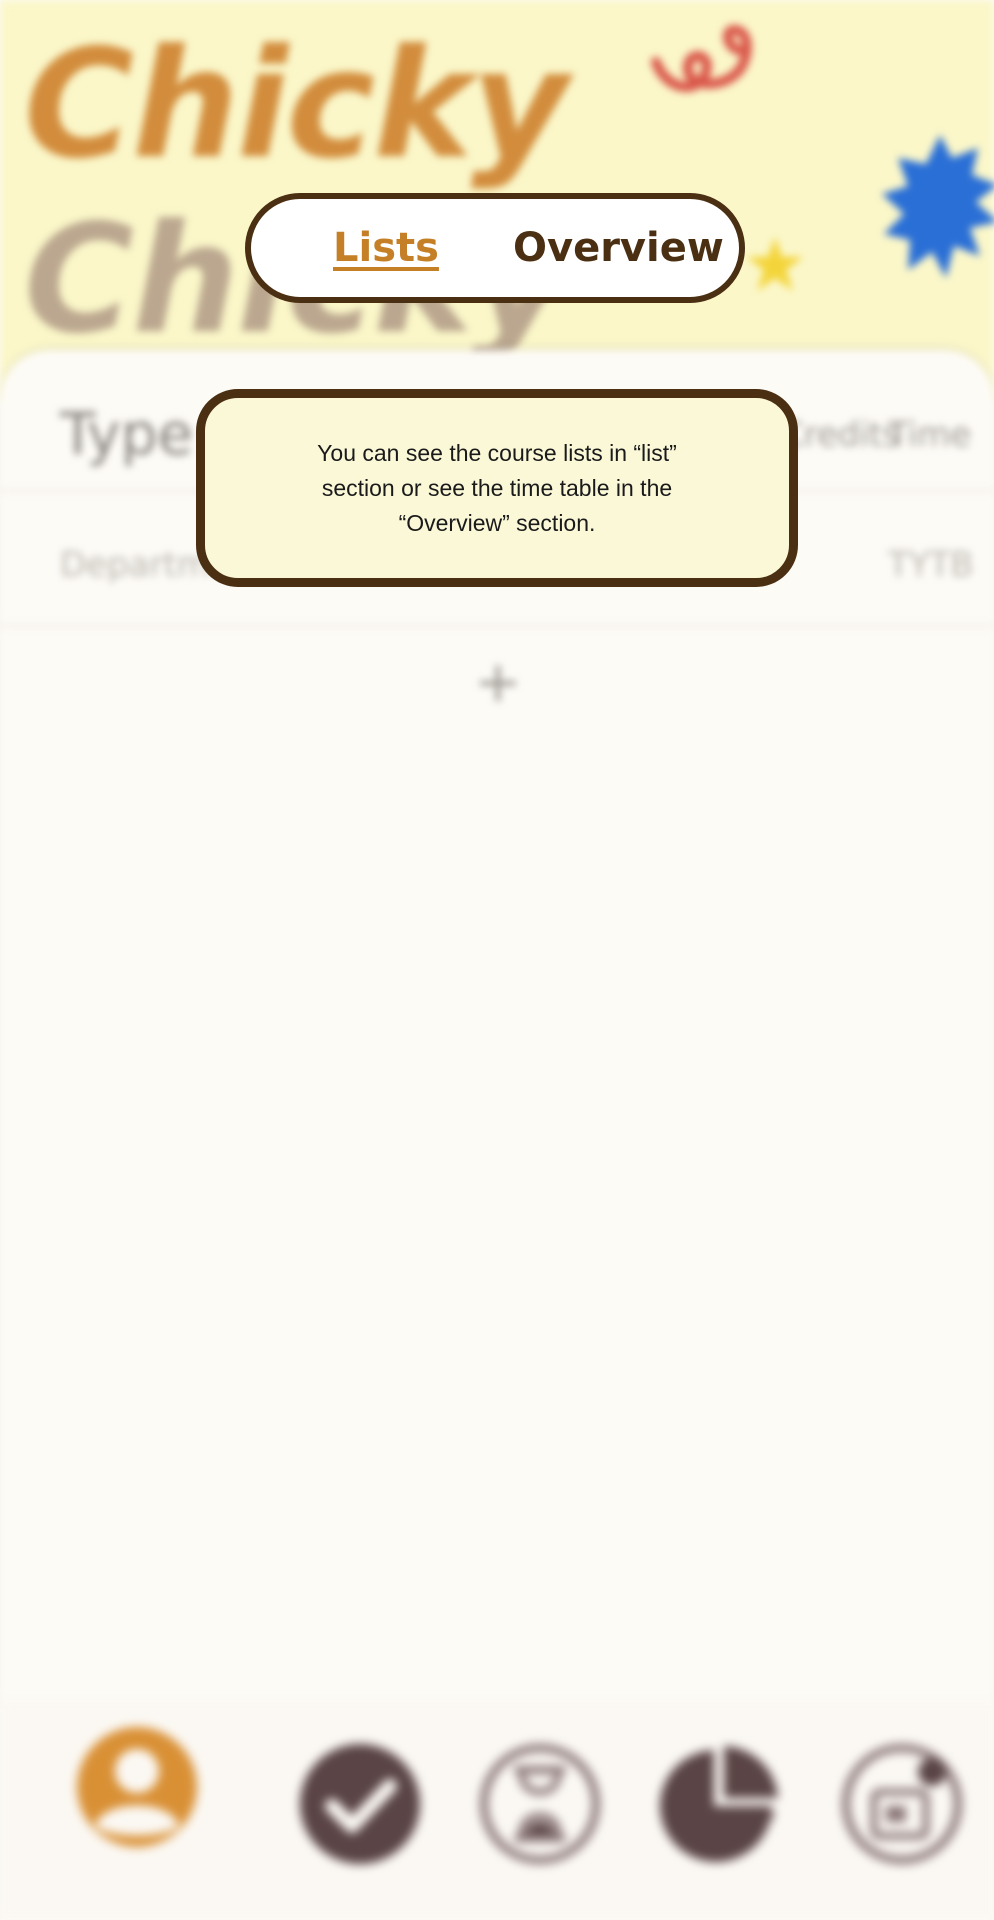 This screenshot has width=994, height=1920. What do you see at coordinates (540, 1804) in the screenshot?
I see `hourglass-icon` at bounding box center [540, 1804].